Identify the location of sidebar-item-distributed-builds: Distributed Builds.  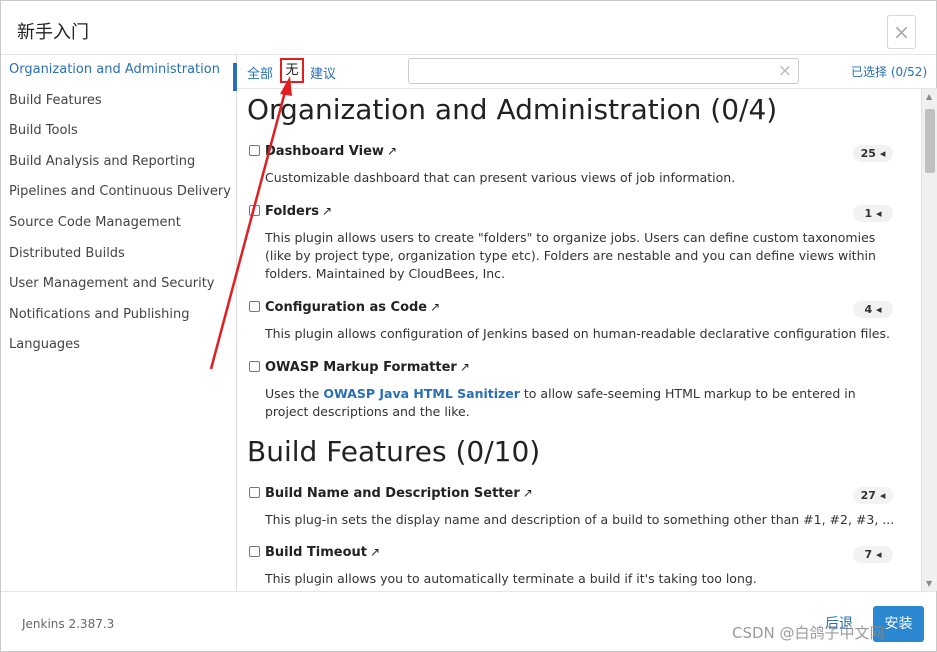
(118, 254).